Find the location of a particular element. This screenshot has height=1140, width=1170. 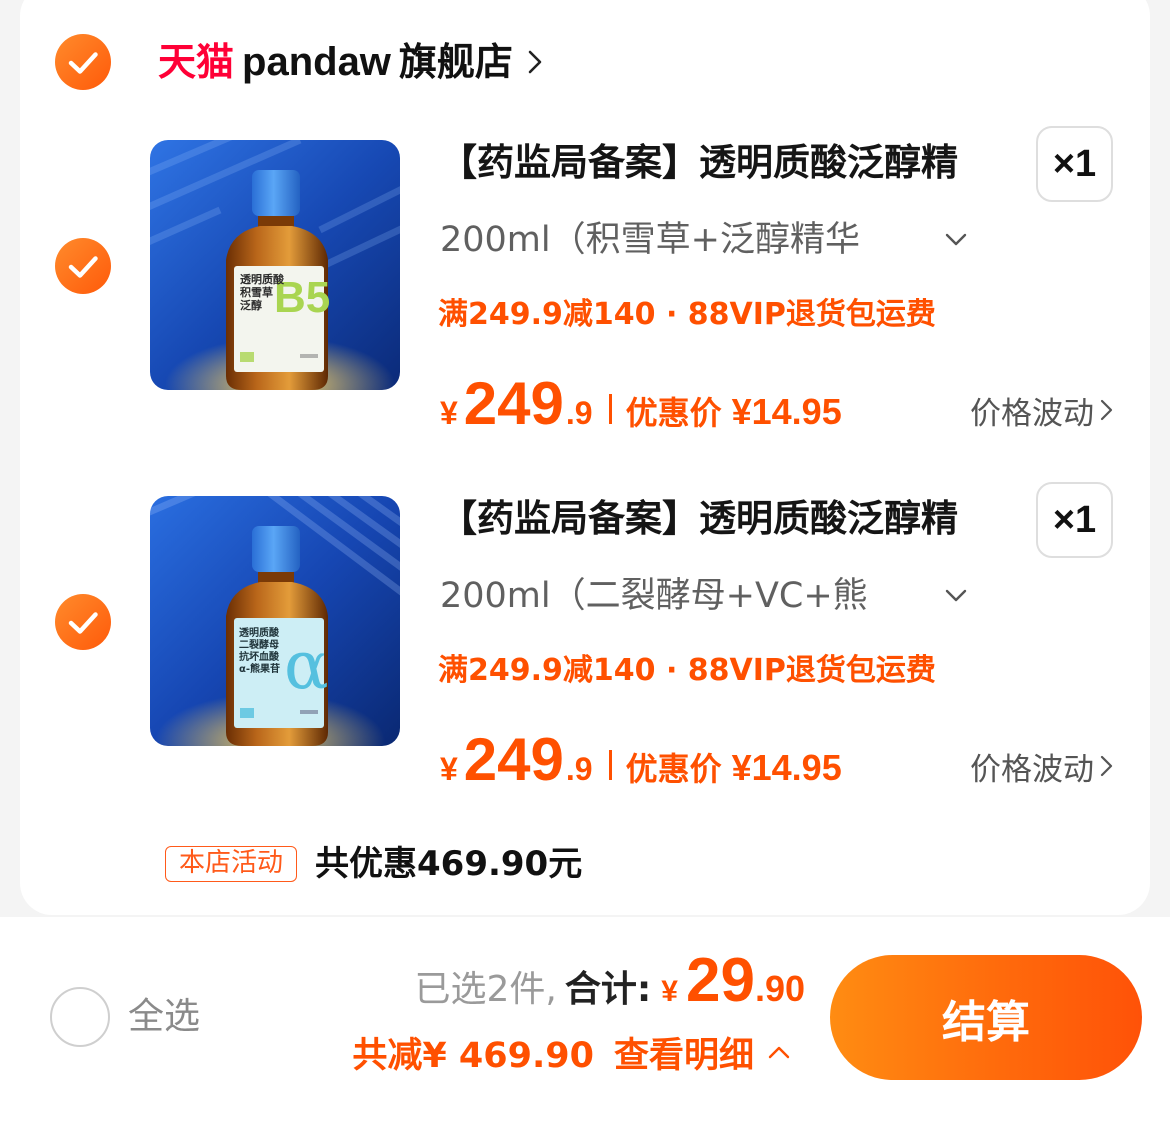

label-line: 抗坏血酸 is located at coordinates (259, 656).